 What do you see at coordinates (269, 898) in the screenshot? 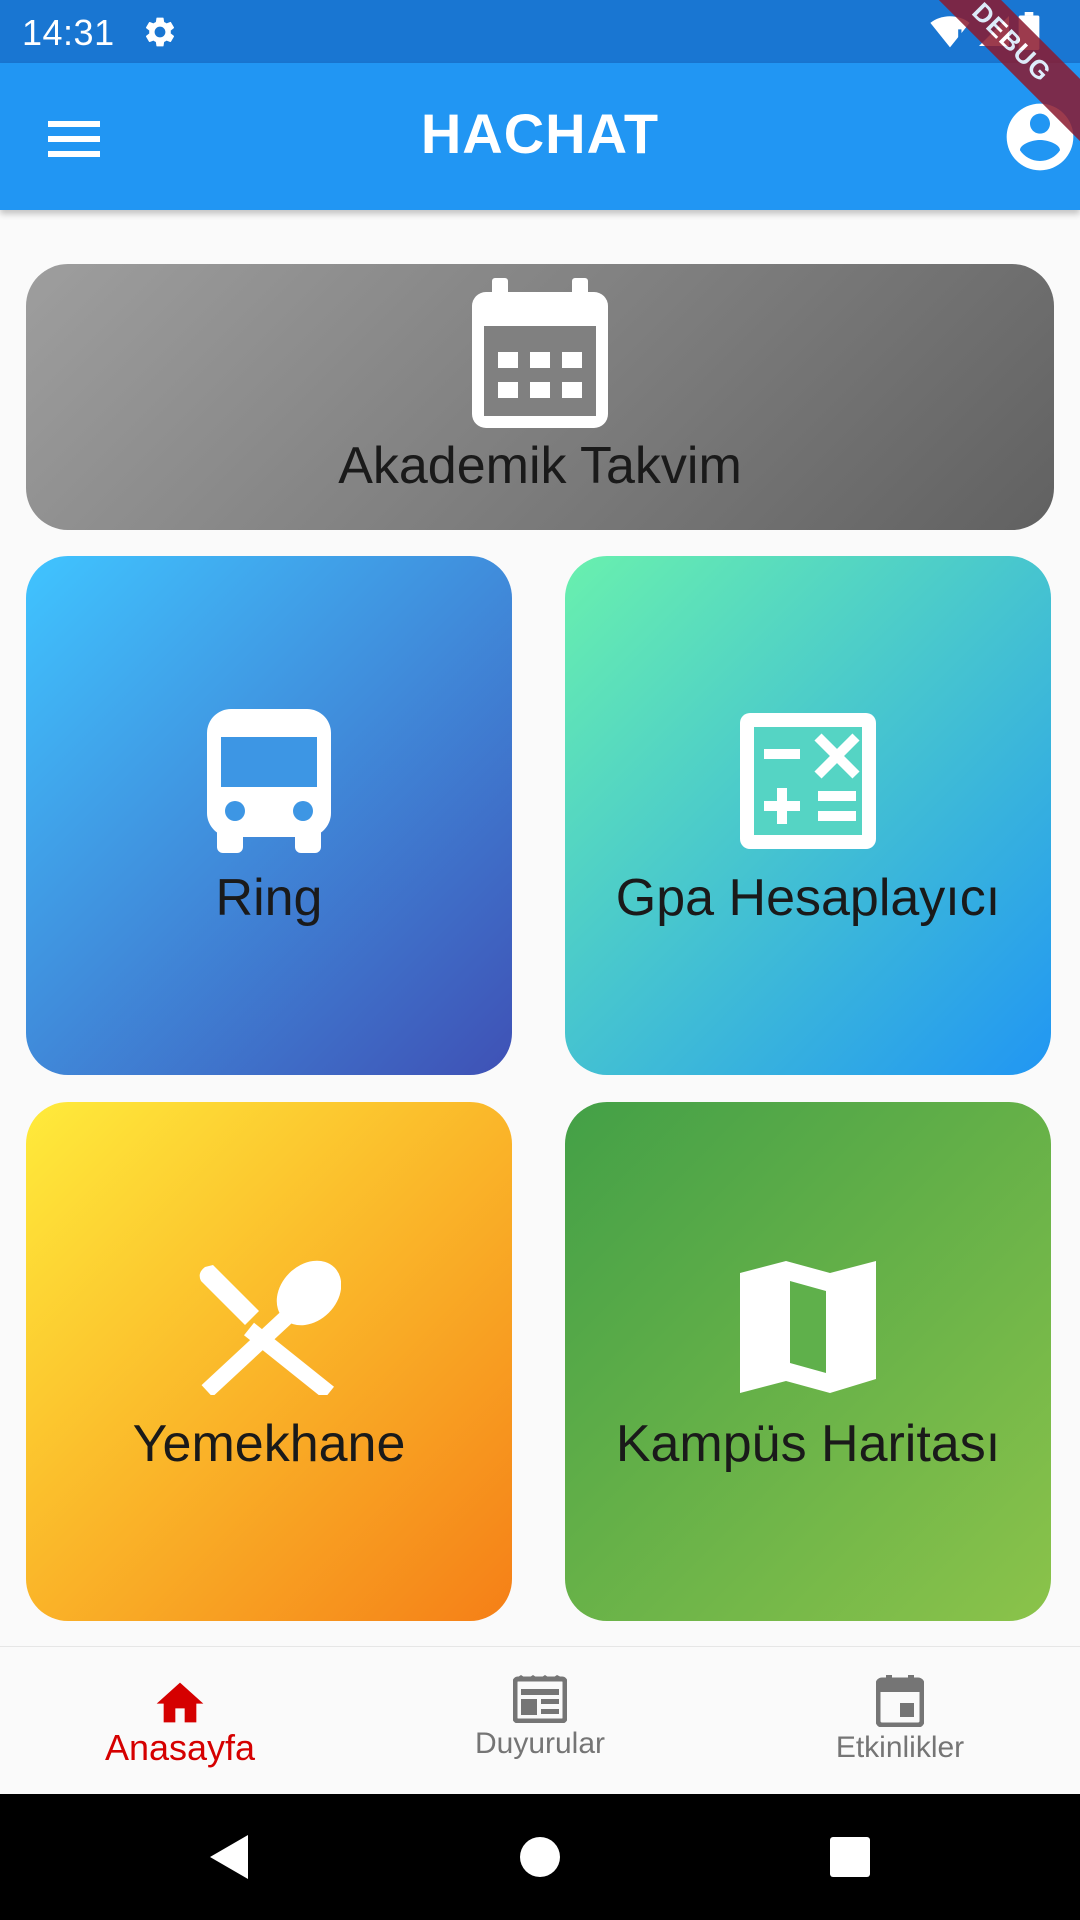
I see `ring-label: Ring` at bounding box center [269, 898].